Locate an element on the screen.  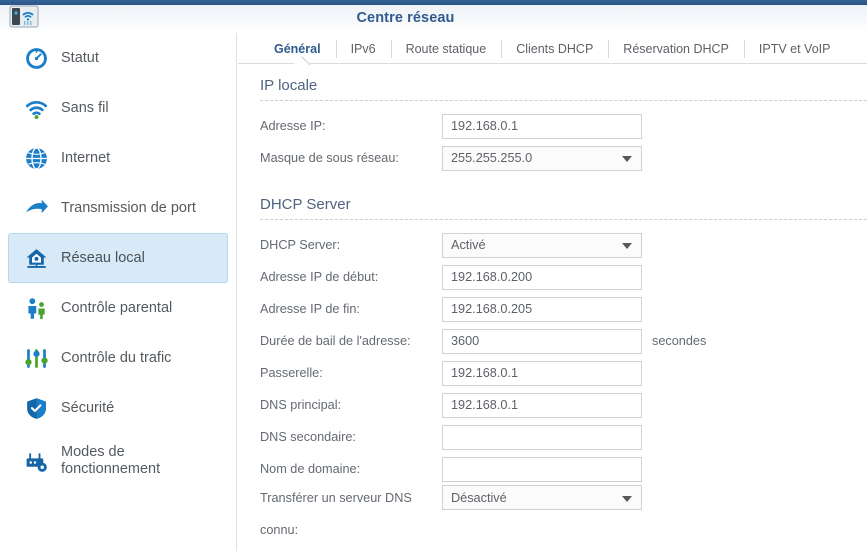
field-label-continued: connu: is located at coordinates (279, 530).